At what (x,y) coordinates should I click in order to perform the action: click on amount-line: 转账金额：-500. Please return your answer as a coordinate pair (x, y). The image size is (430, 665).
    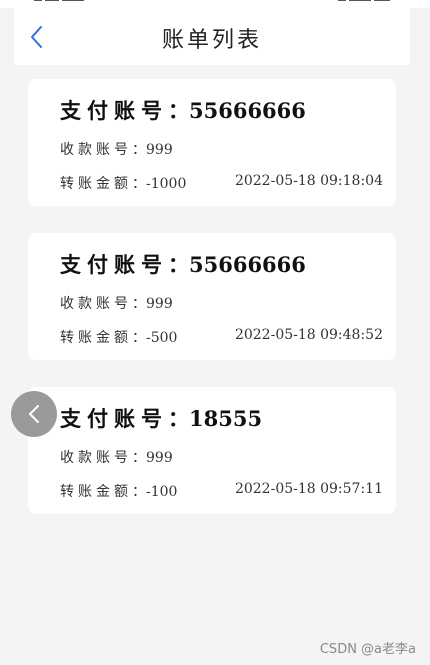
    Looking at the image, I should click on (118, 337).